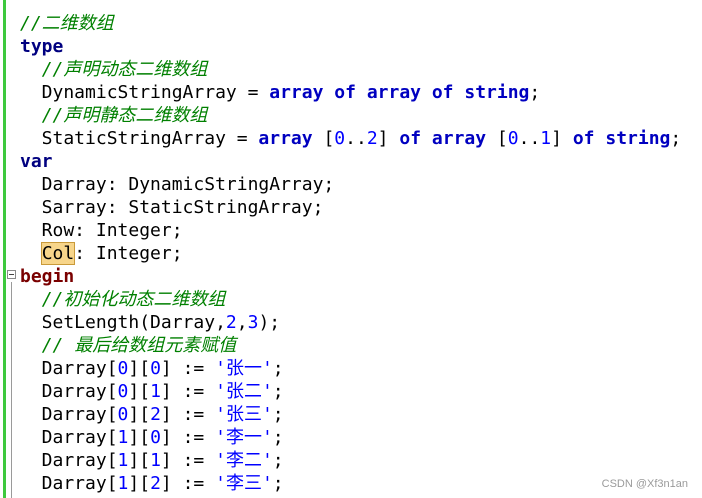 The width and height of the screenshot is (702, 498). What do you see at coordinates (350, 322) in the screenshot?
I see `code-line: SetLength(Darray,2,3);` at bounding box center [350, 322].